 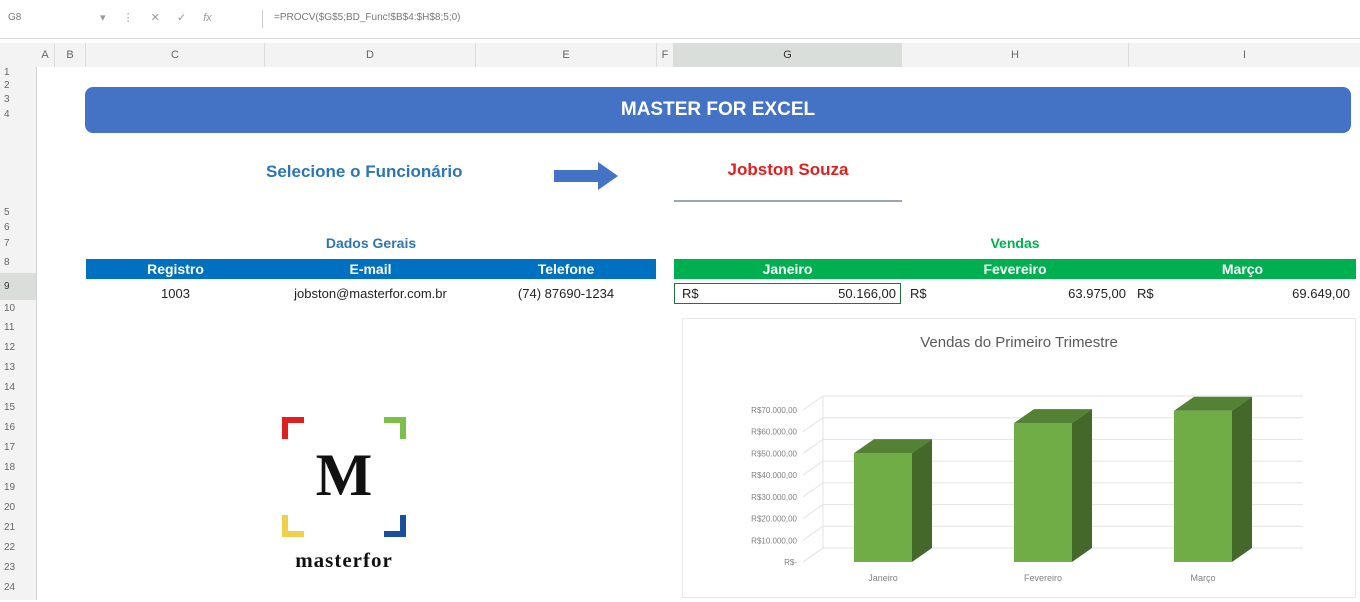 I want to click on dropdown-icon: ▾, so click(x=103, y=18).